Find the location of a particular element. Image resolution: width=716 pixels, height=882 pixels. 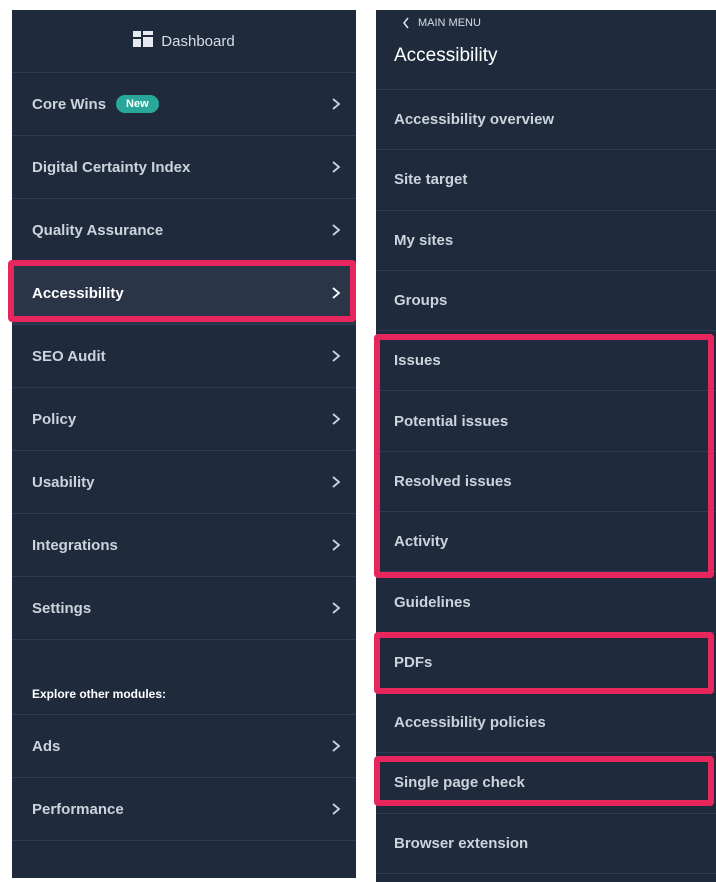

menu-item-label: Settings is located at coordinates (62, 608).